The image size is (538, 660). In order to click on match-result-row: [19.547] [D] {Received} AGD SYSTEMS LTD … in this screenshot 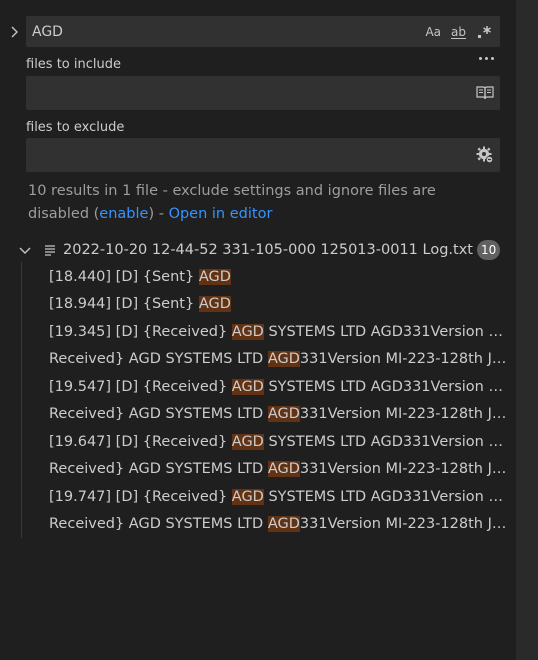, I will do `click(258, 387)`.